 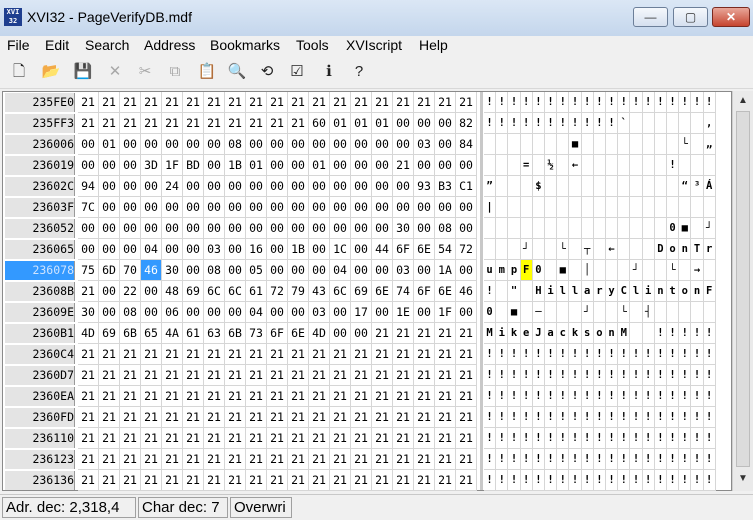 I want to click on hex-byte-cell: 22, so click(x=130, y=291).